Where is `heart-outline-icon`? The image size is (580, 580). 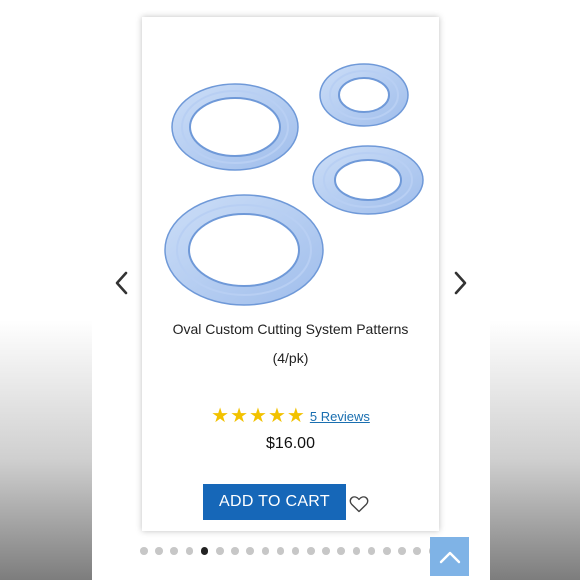
heart-outline-icon is located at coordinates (359, 504).